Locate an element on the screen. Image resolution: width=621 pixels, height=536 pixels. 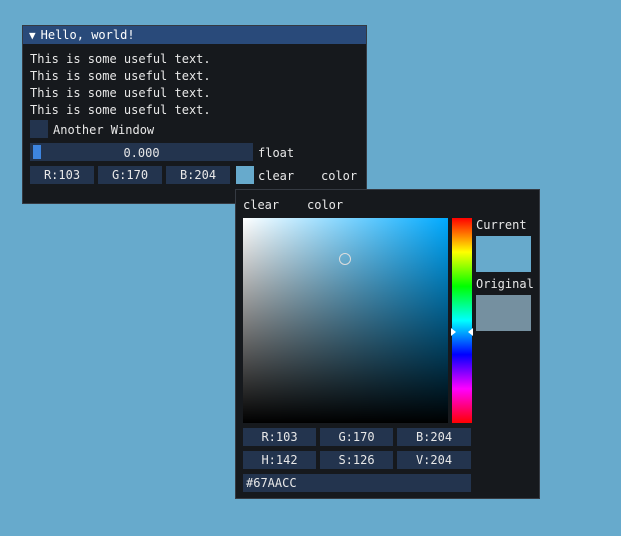
picker-value-field: V:204 is located at coordinates (434, 460).